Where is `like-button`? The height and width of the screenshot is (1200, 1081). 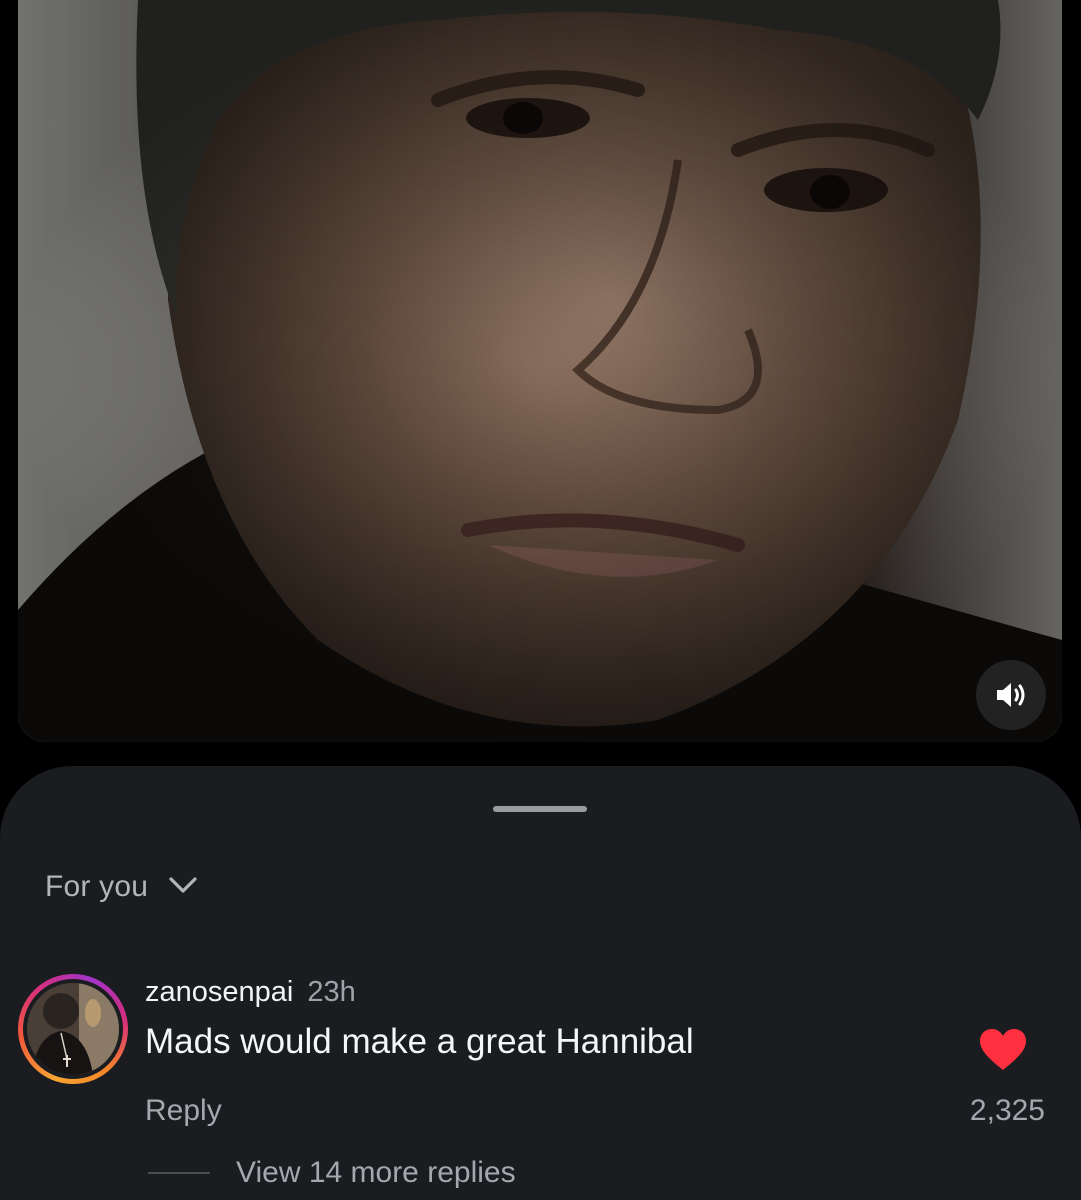 like-button is located at coordinates (1003, 1050).